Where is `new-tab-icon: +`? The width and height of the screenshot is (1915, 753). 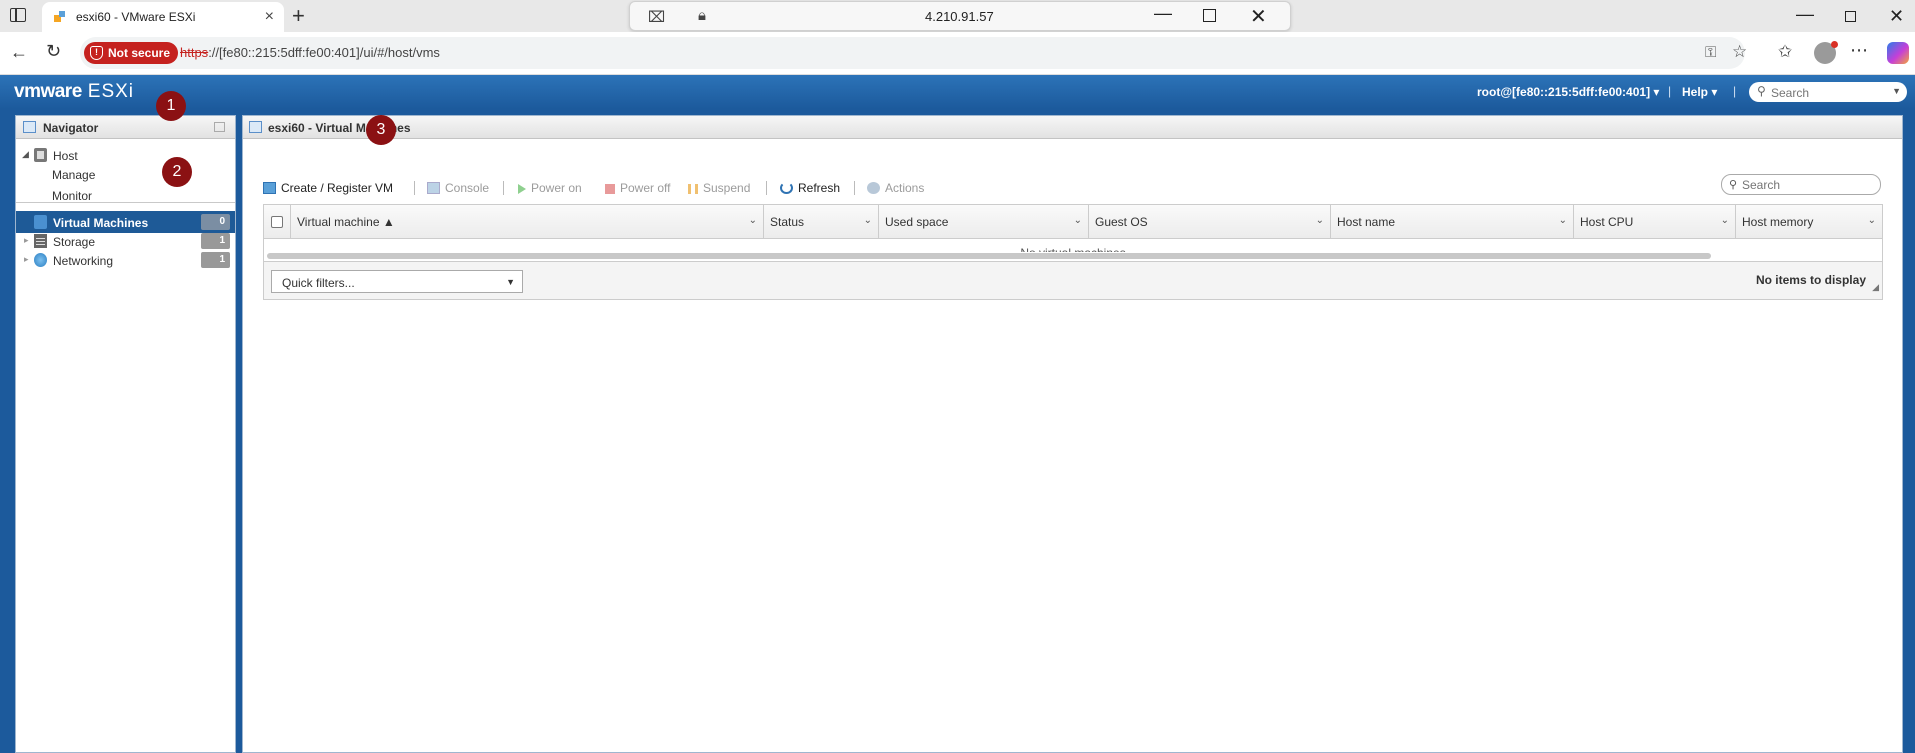
new-tab-icon: + is located at coordinates (298, 16).